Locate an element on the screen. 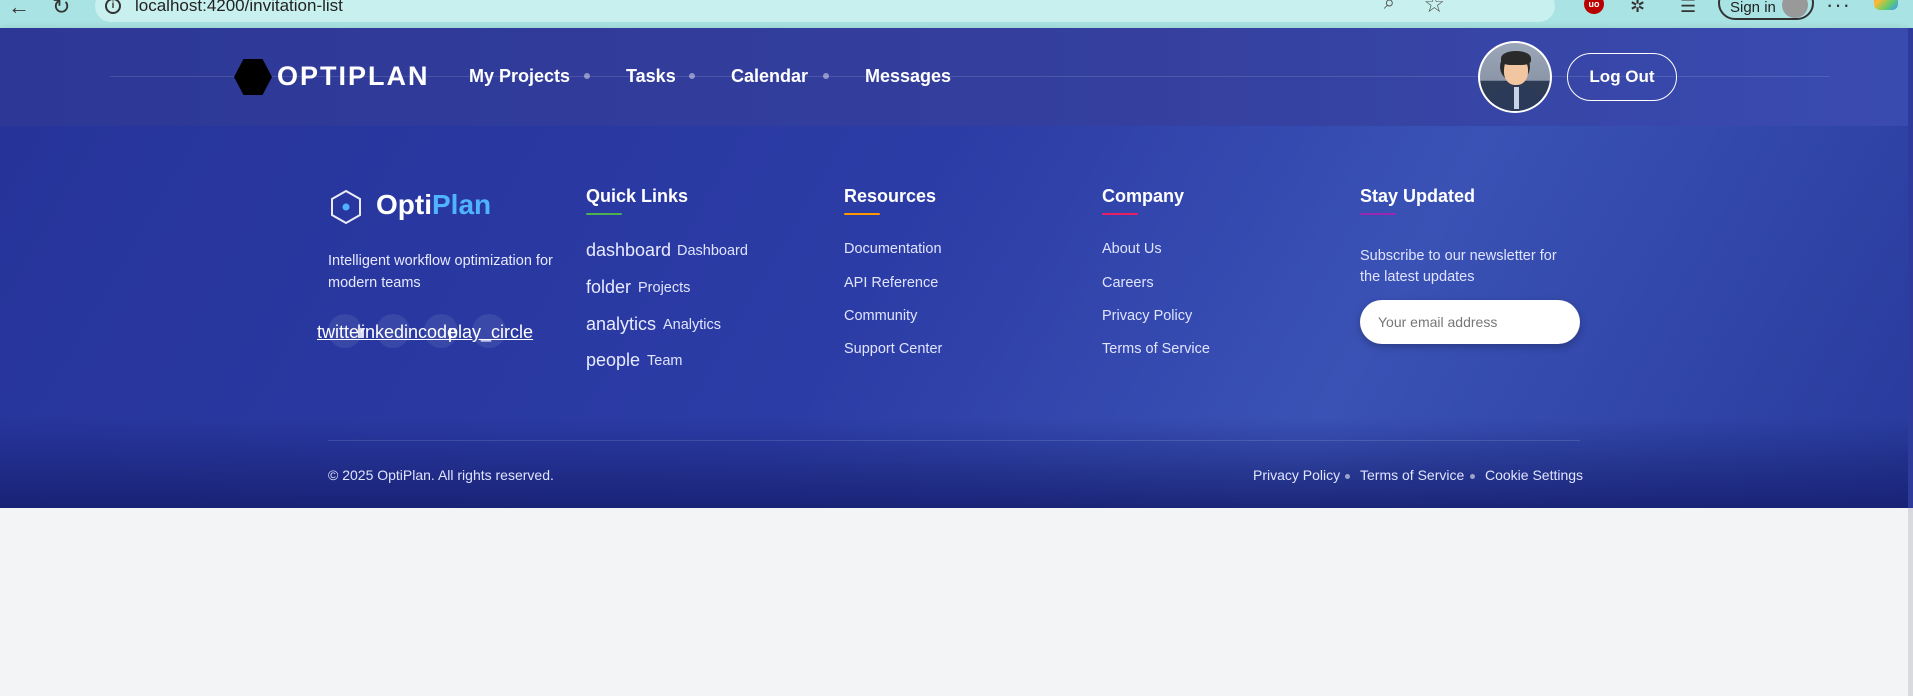 The height and width of the screenshot is (696, 1913). favorites-list-icon: ☰ is located at coordinates (1688, 8).